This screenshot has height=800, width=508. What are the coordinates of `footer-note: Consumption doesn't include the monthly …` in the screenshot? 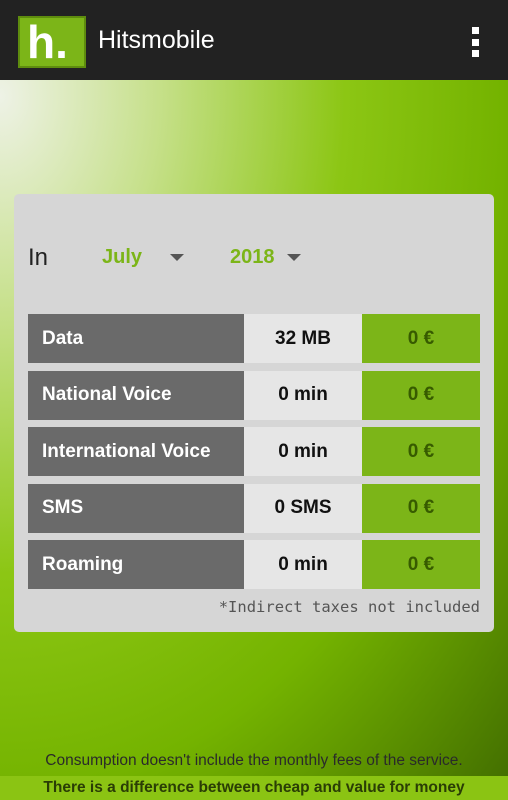 It's located at (254, 760).